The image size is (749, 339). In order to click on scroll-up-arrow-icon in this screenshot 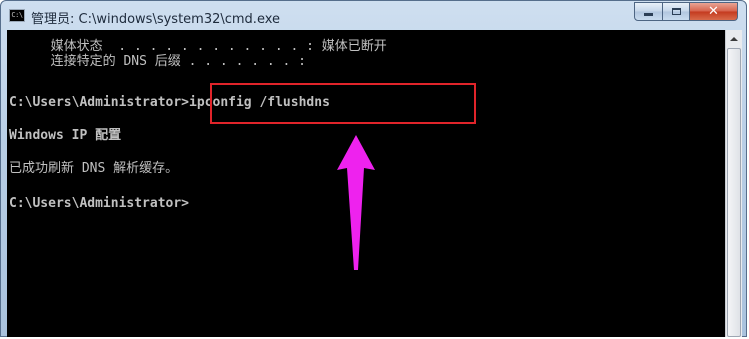, I will do `click(734, 38)`.